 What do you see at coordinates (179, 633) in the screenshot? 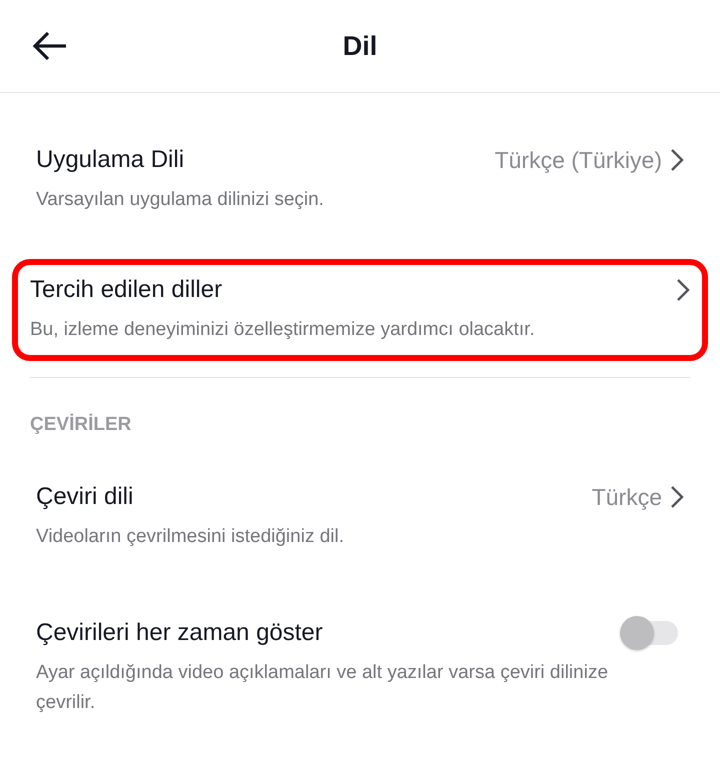
I see `setting-title: Çevirileri her zaman göster` at bounding box center [179, 633].